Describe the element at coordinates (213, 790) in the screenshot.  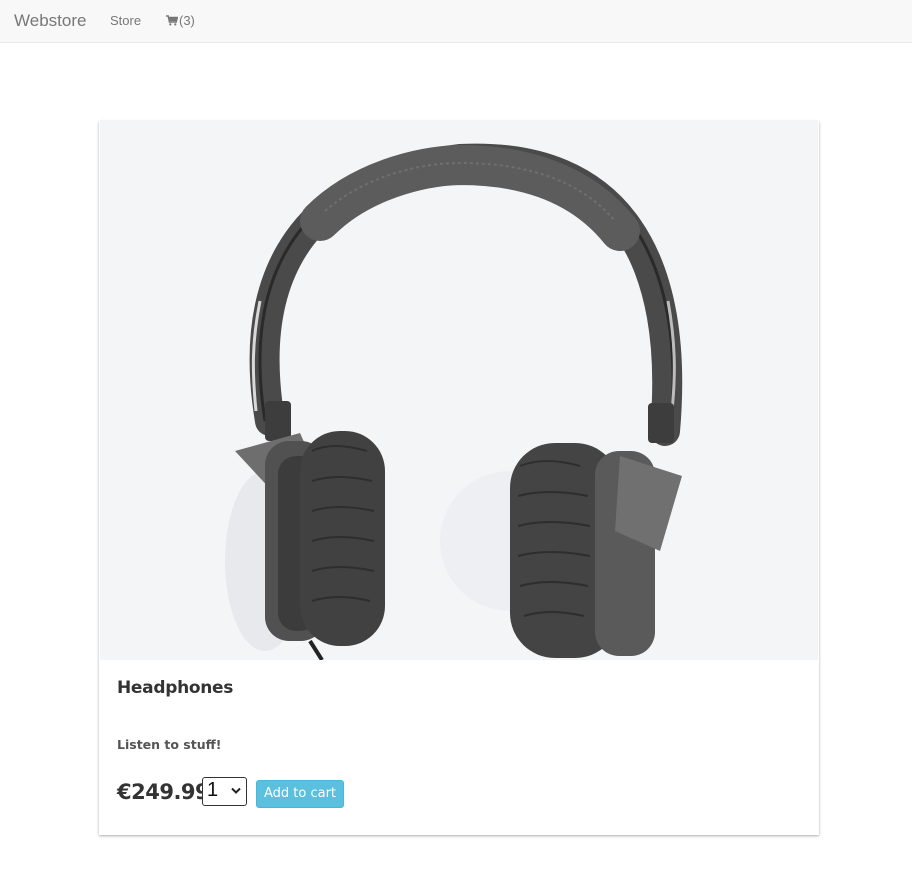
I see `quantity-value: 1` at that location.